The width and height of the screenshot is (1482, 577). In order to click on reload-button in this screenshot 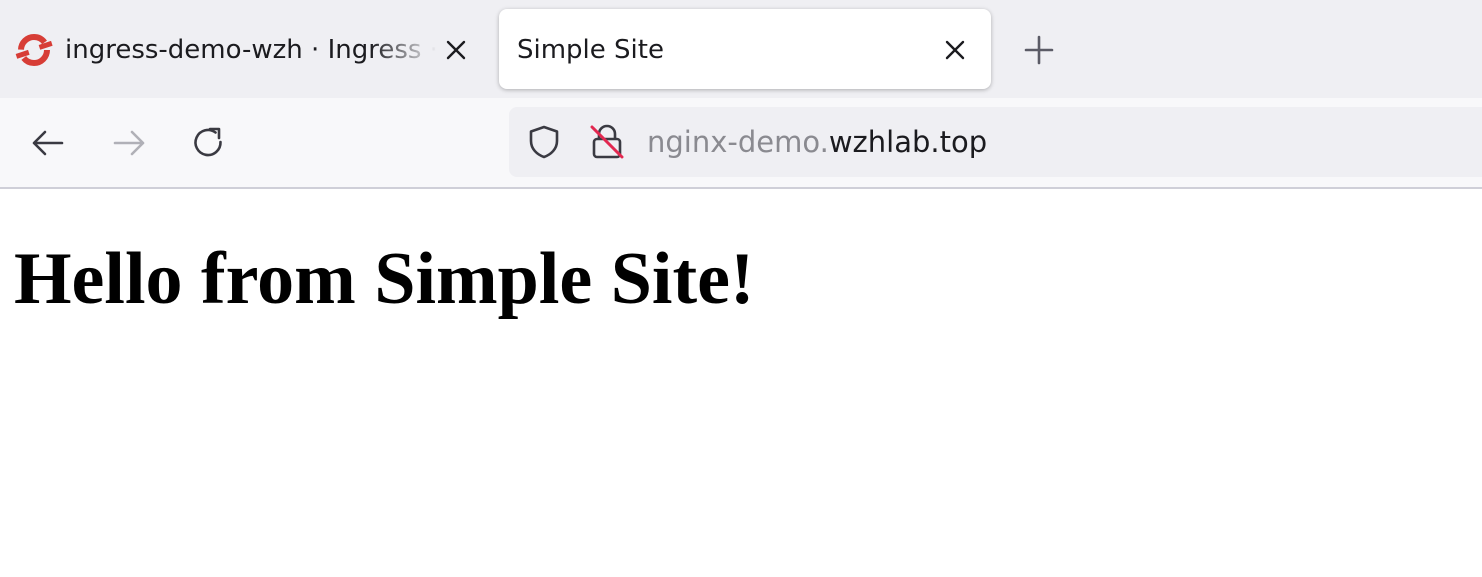, I will do `click(209, 143)`.